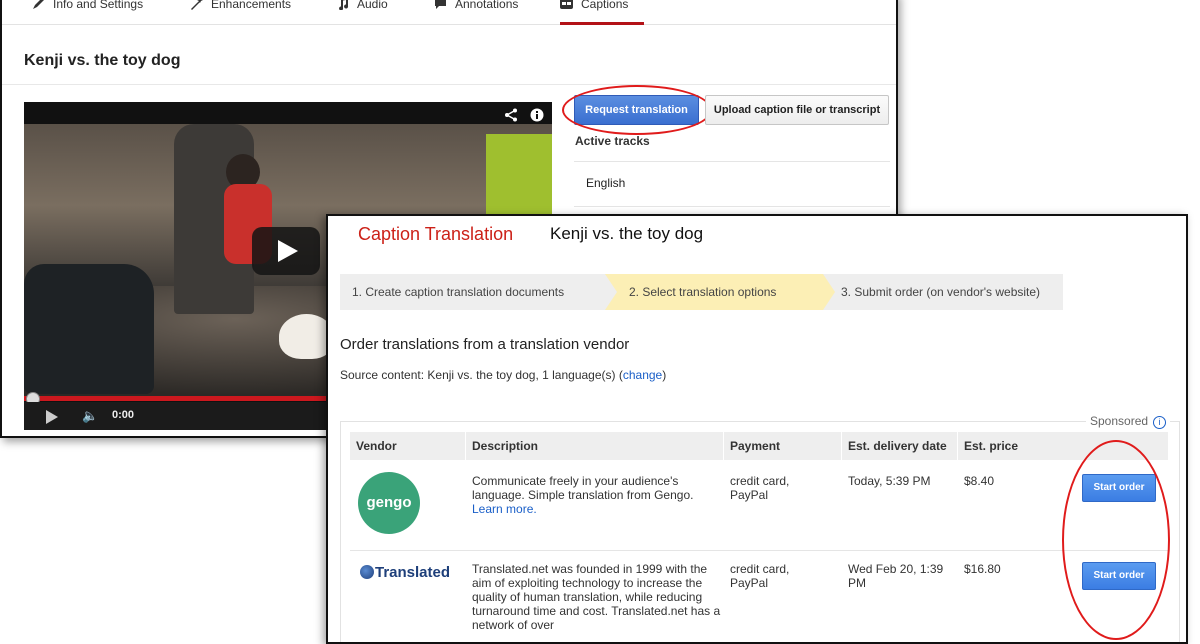 Image resolution: width=1200 pixels, height=644 pixels. What do you see at coordinates (943, 292) in the screenshot?
I see `step-submit-order: 3. Submit order (on vendor's website)` at bounding box center [943, 292].